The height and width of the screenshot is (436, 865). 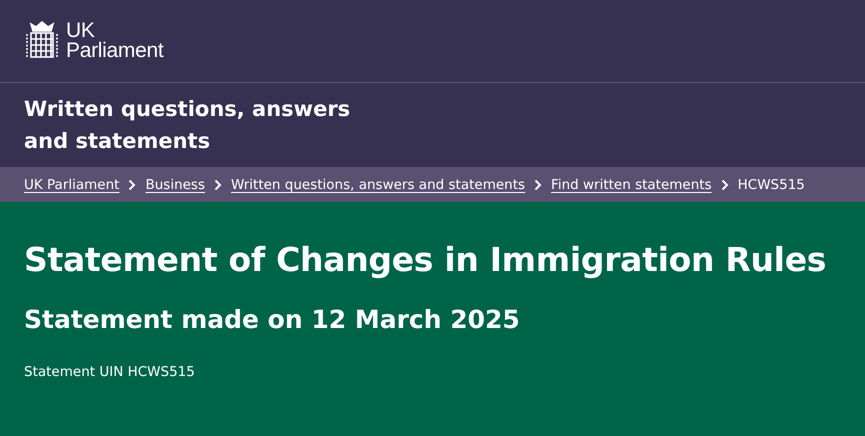 I want to click on portcullis-icon, so click(x=42, y=41).